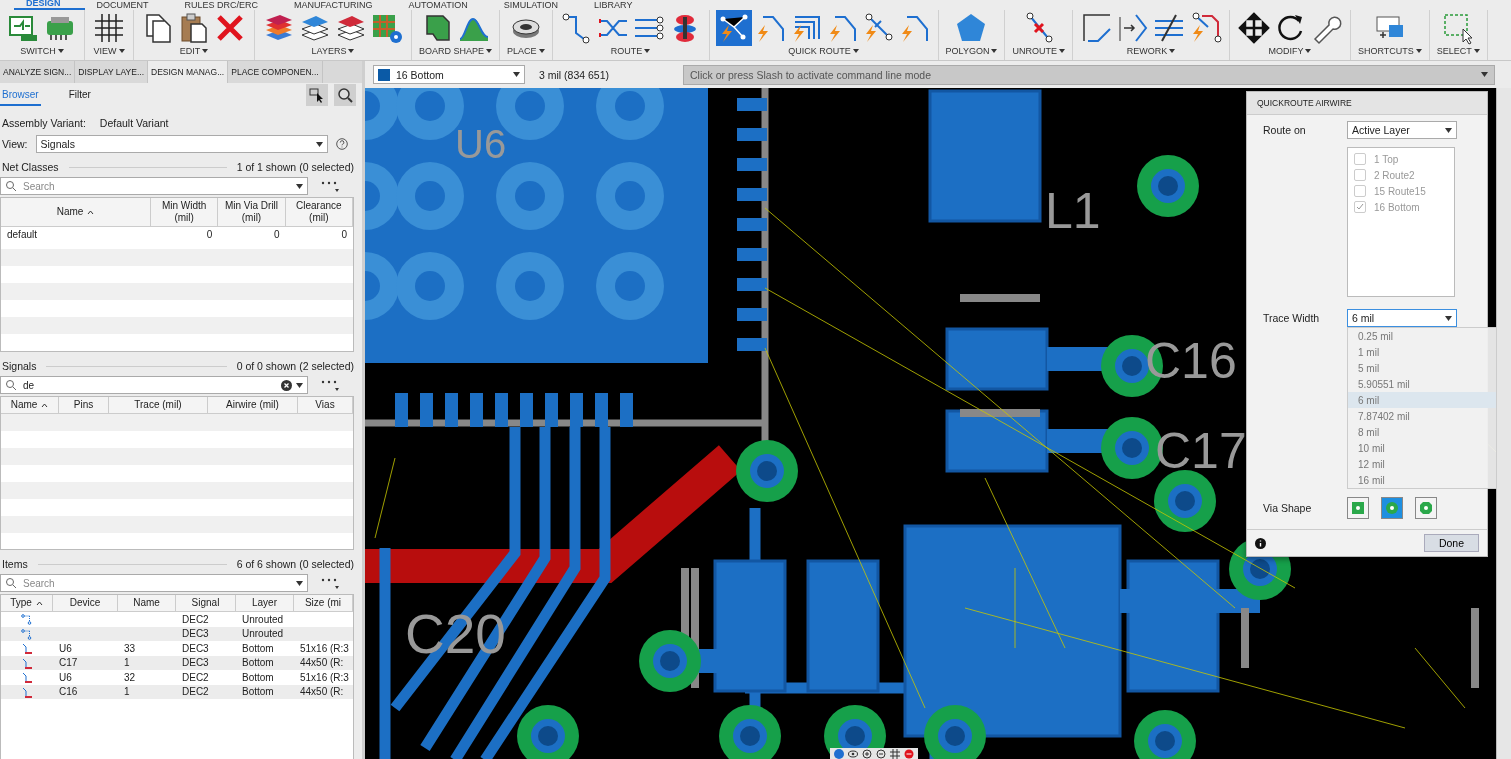  What do you see at coordinates (263, 619) in the screenshot?
I see `table-cell-text: Unrouted` at bounding box center [263, 619].